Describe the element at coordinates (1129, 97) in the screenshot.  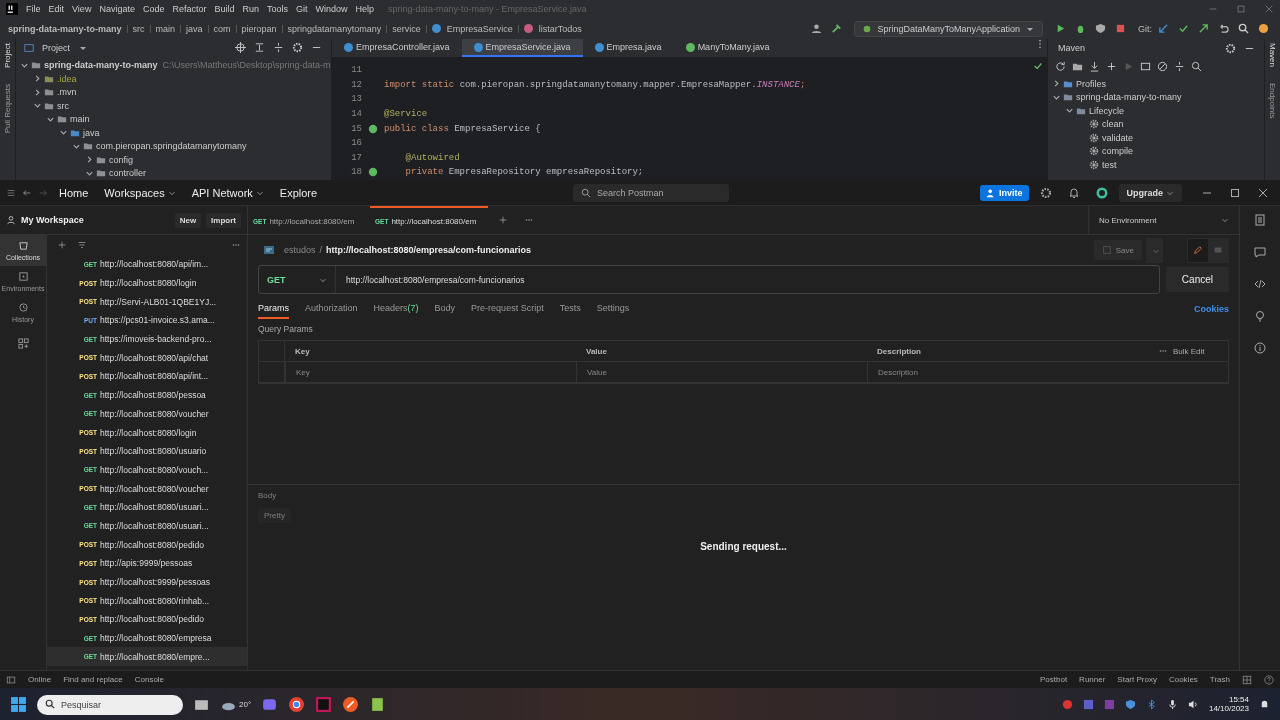
I see `tree-item: spring-data-many-to-many` at that location.